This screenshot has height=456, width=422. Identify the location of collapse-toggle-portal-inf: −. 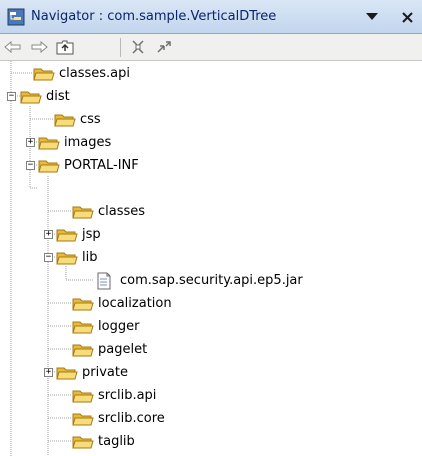
(30, 165).